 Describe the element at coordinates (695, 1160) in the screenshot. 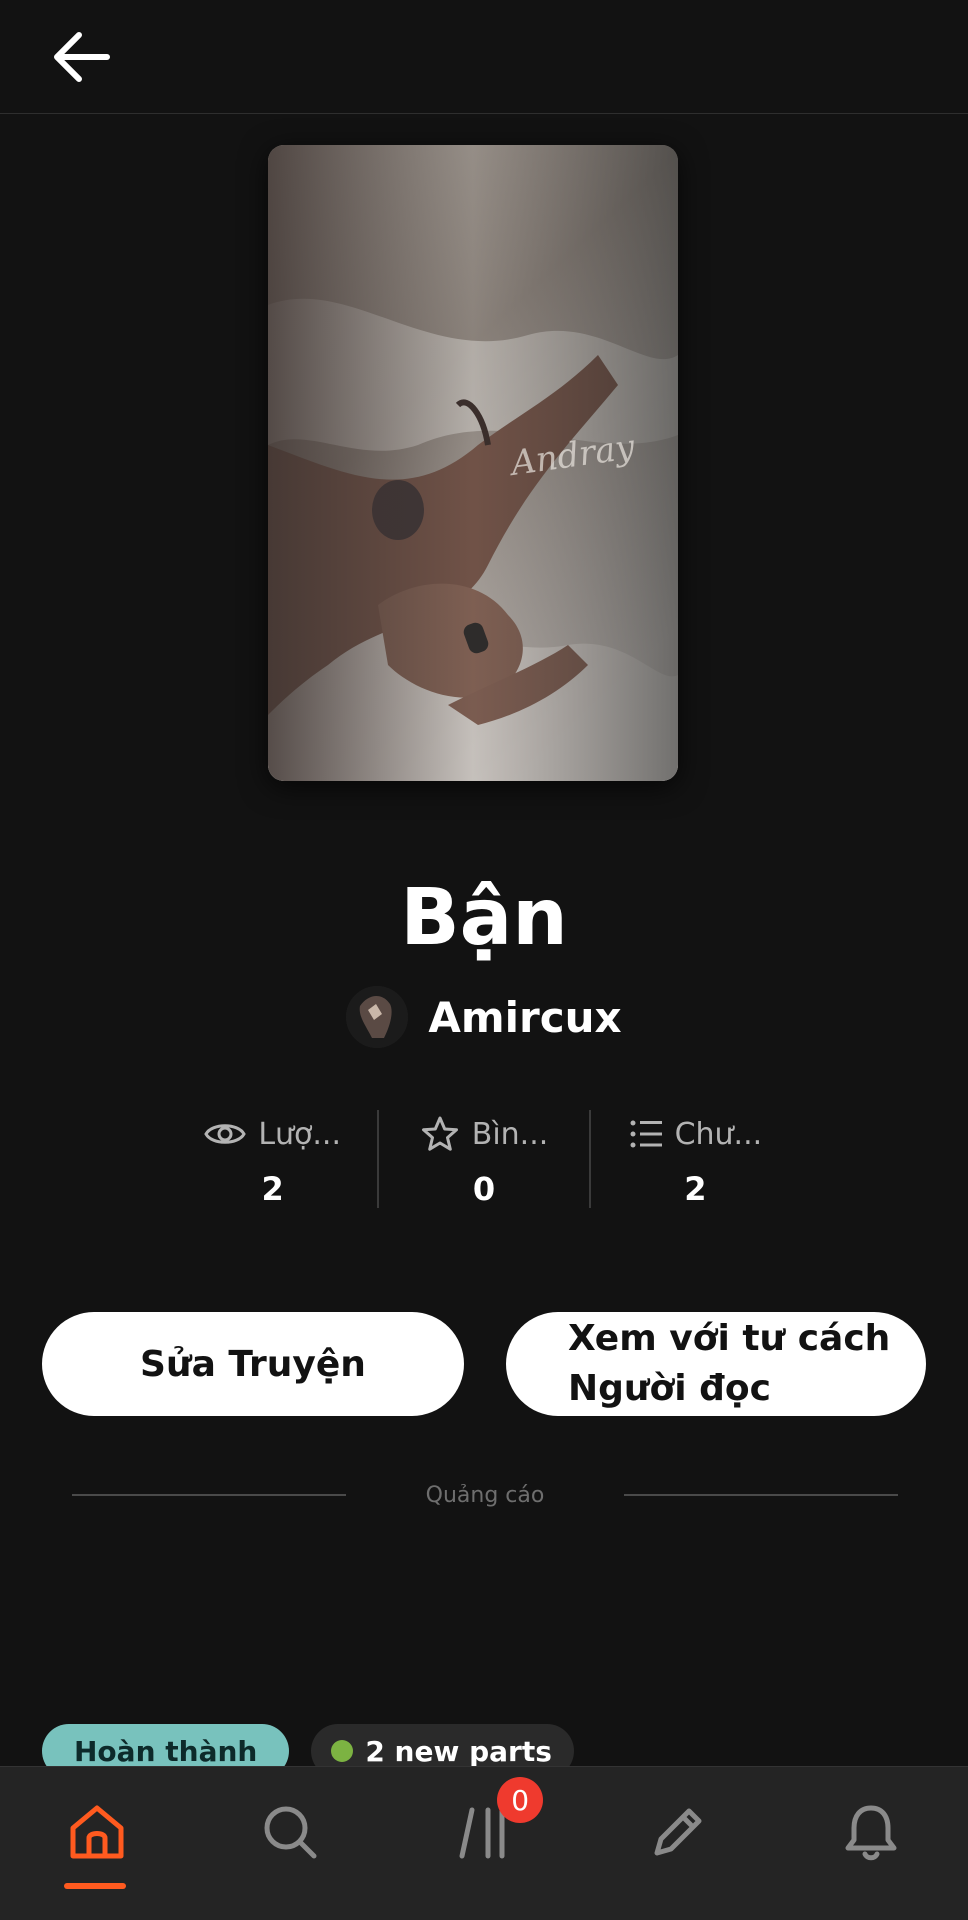

I see `stat-parts: Chư... 2` at that location.